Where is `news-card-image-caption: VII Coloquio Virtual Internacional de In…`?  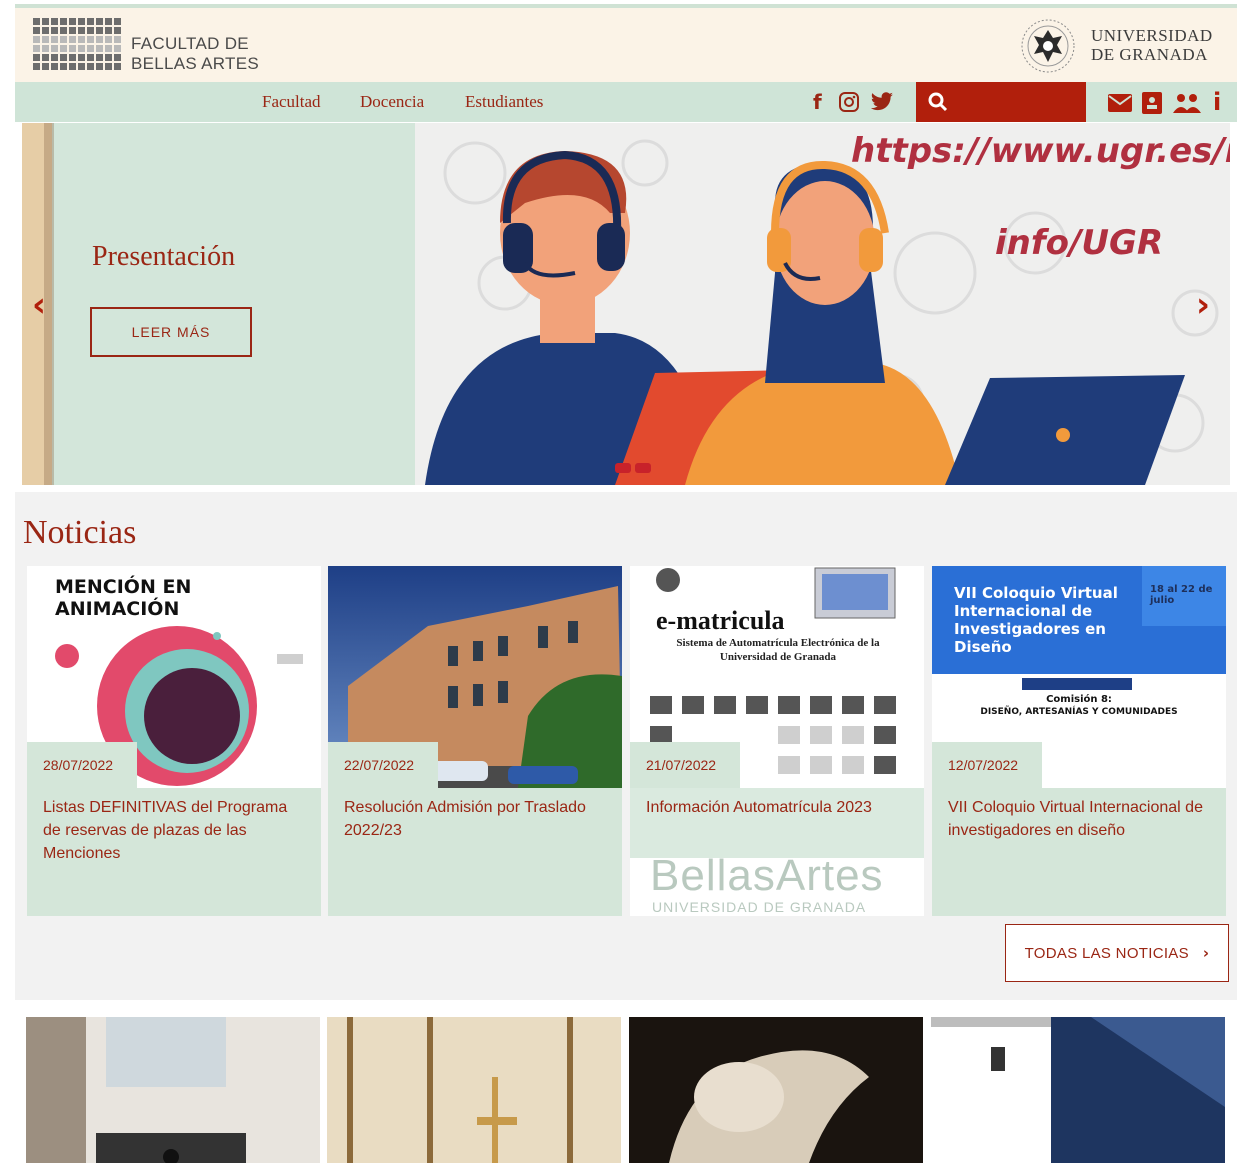 news-card-image-caption: VII Coloquio Virtual Internacional de In… is located at coordinates (1036, 620).